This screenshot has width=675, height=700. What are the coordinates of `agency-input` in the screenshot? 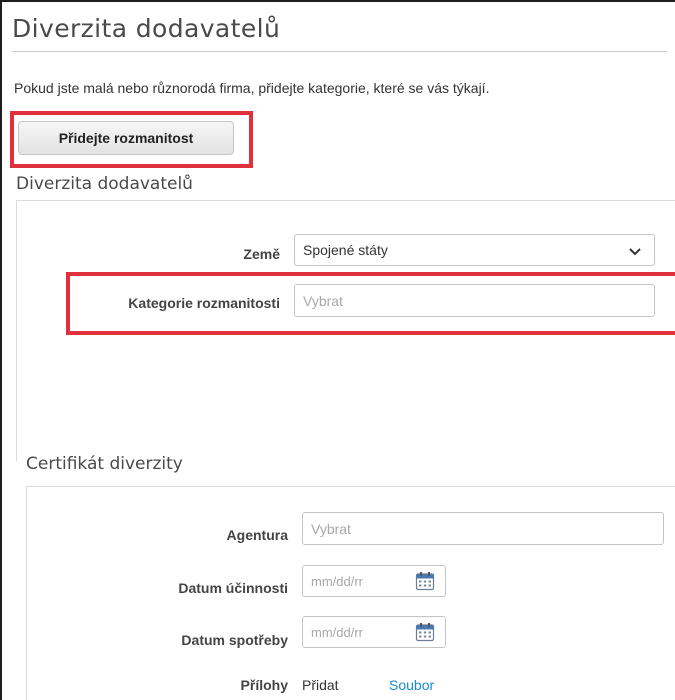 It's located at (483, 528).